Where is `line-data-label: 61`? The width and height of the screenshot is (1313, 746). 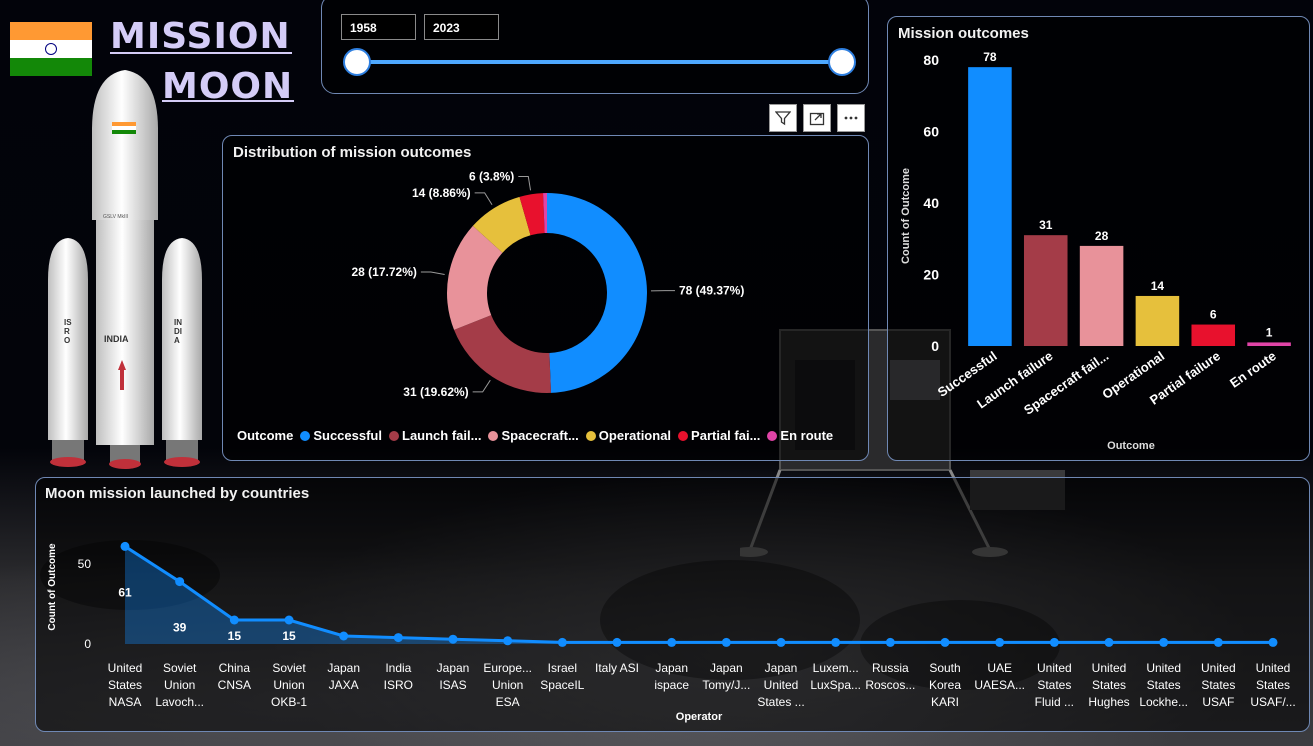 line-data-label: 61 is located at coordinates (125, 592).